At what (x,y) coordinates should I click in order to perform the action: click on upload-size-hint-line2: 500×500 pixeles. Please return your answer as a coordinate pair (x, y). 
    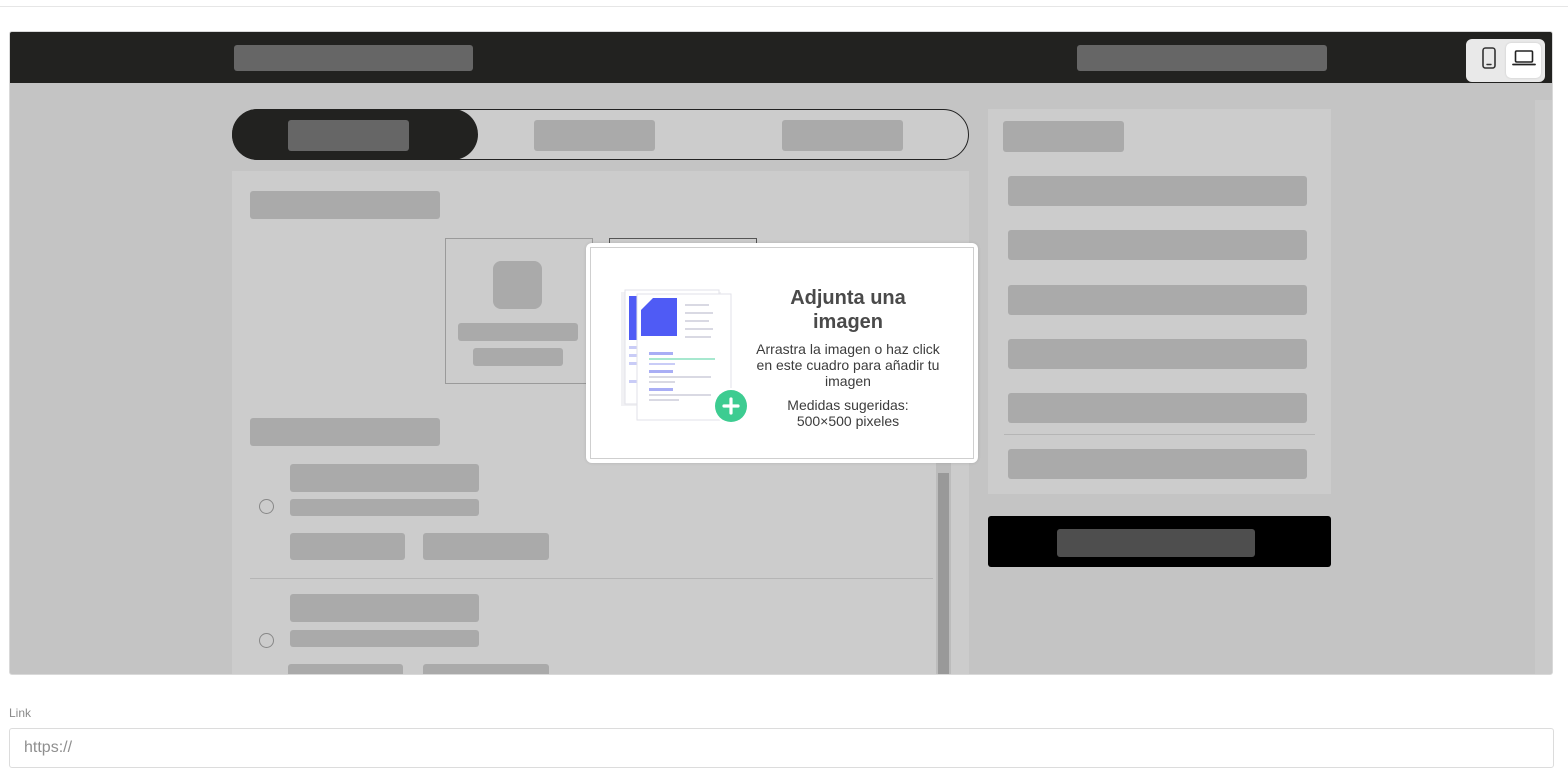
    Looking at the image, I should click on (848, 421).